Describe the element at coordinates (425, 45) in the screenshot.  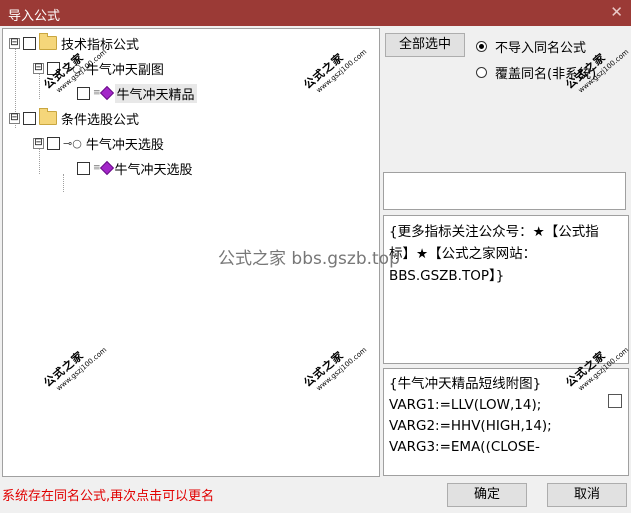
I see `select-all-button: 全部选中` at that location.